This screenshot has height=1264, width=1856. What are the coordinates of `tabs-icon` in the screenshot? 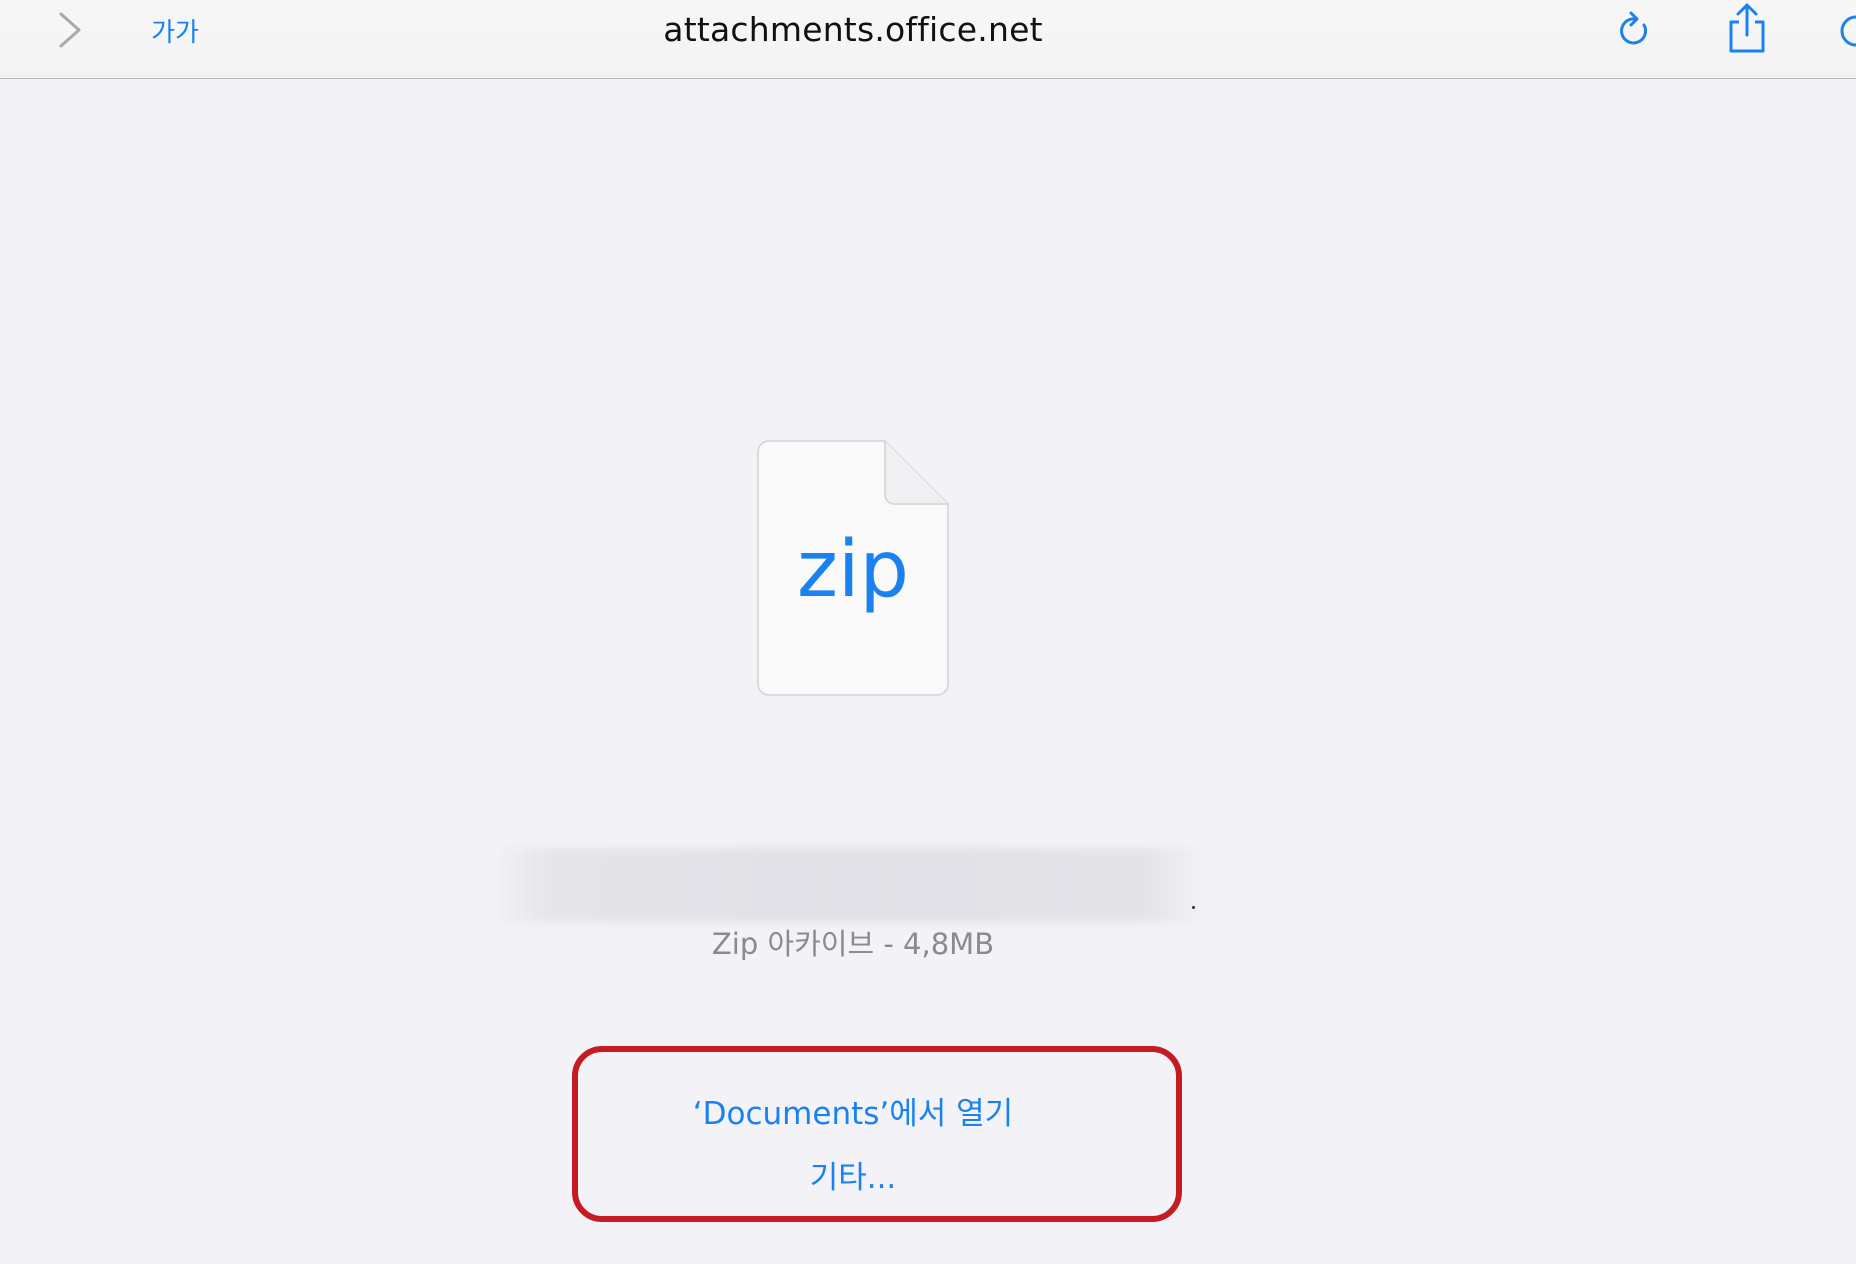 It's located at (1846, 31).